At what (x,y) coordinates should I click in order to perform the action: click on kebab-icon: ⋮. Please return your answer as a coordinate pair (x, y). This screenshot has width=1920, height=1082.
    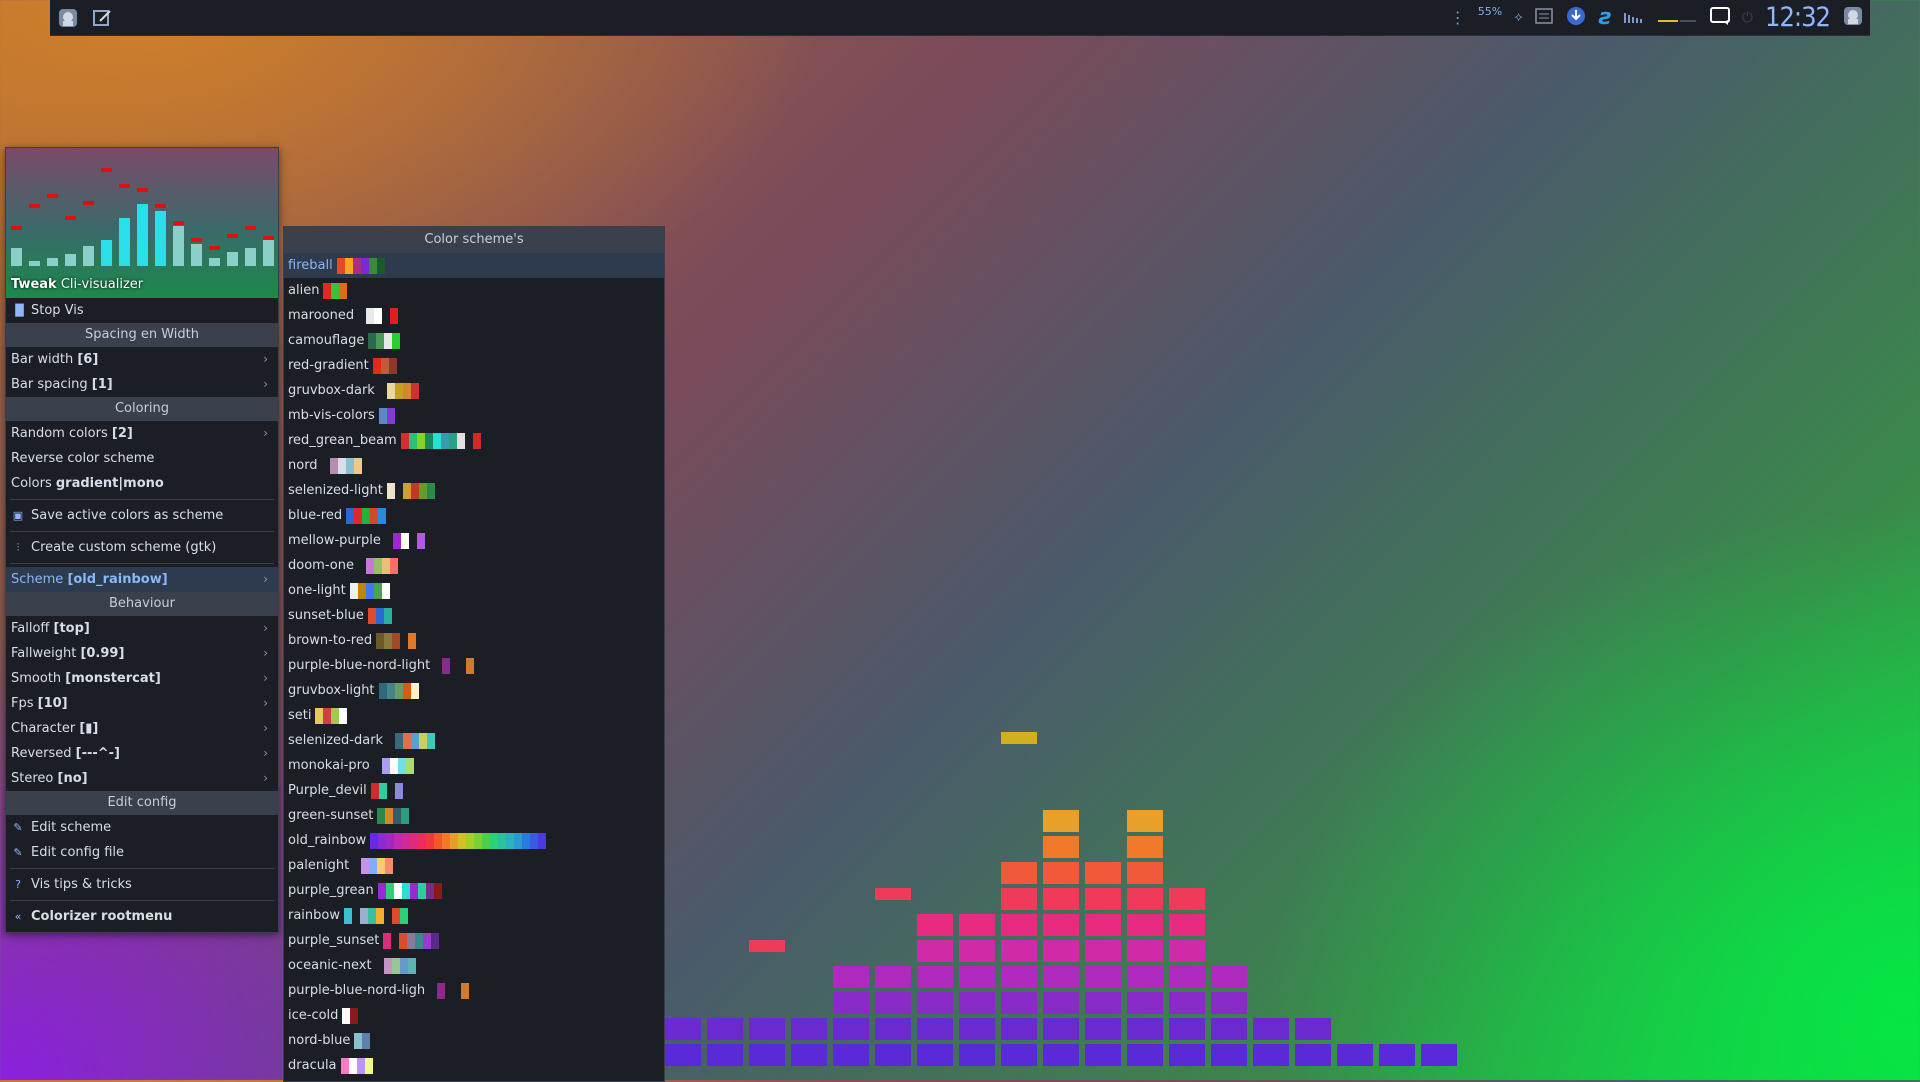
    Looking at the image, I should click on (1458, 17).